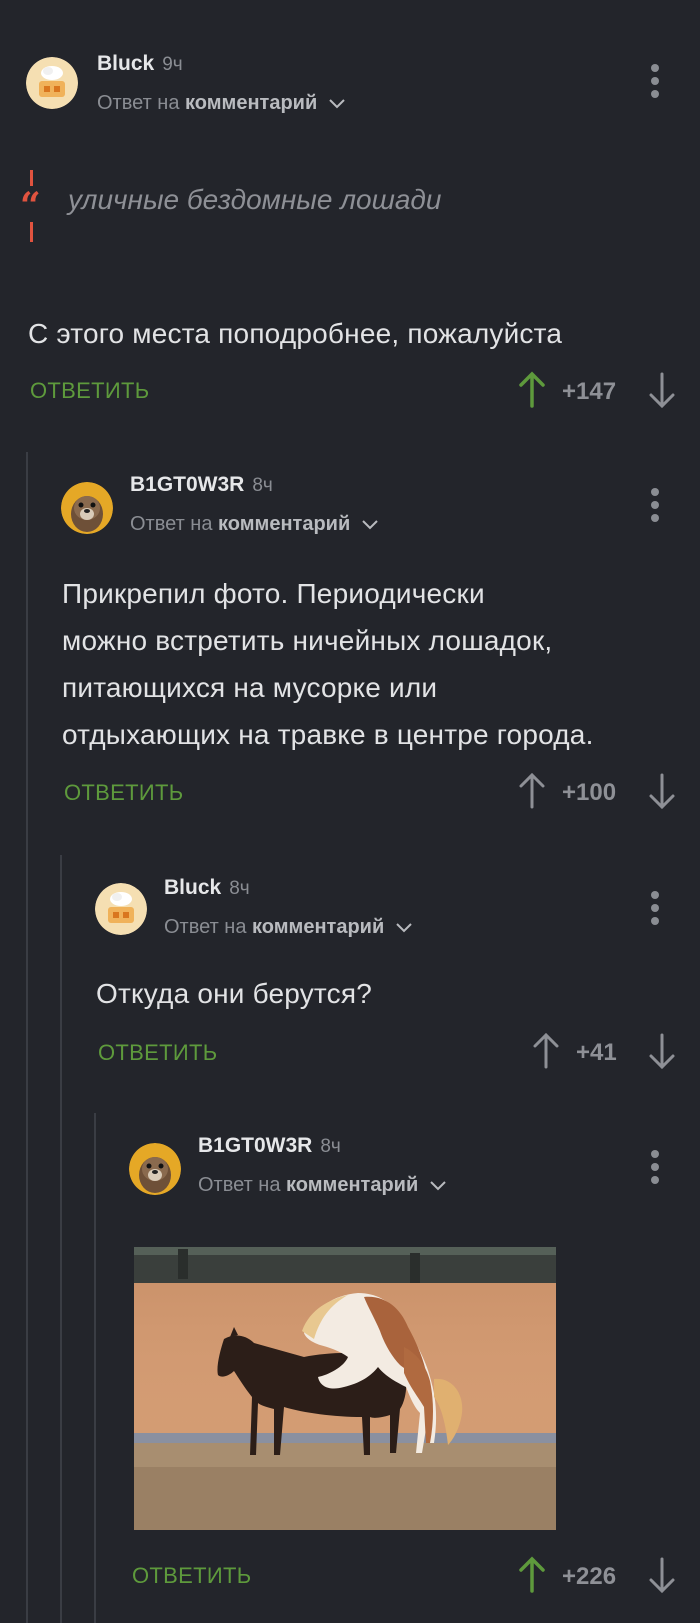  What do you see at coordinates (596, 1052) in the screenshot?
I see `score: +41` at bounding box center [596, 1052].